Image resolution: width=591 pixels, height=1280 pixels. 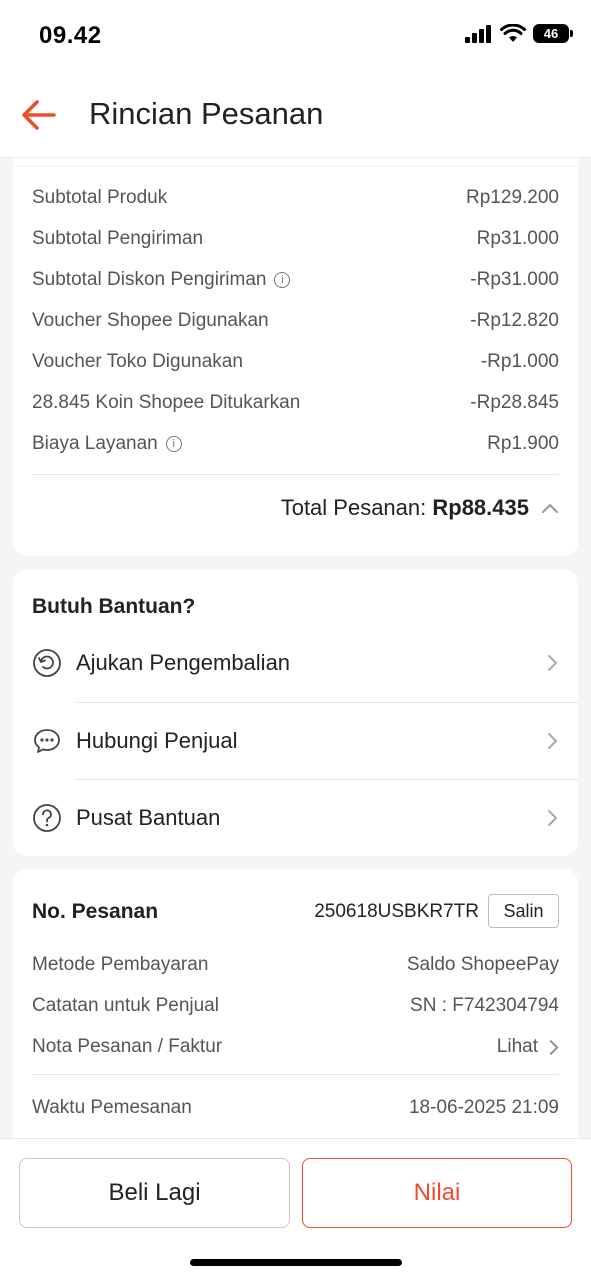 I want to click on summary-value: -Rp1.000, so click(x=519, y=361).